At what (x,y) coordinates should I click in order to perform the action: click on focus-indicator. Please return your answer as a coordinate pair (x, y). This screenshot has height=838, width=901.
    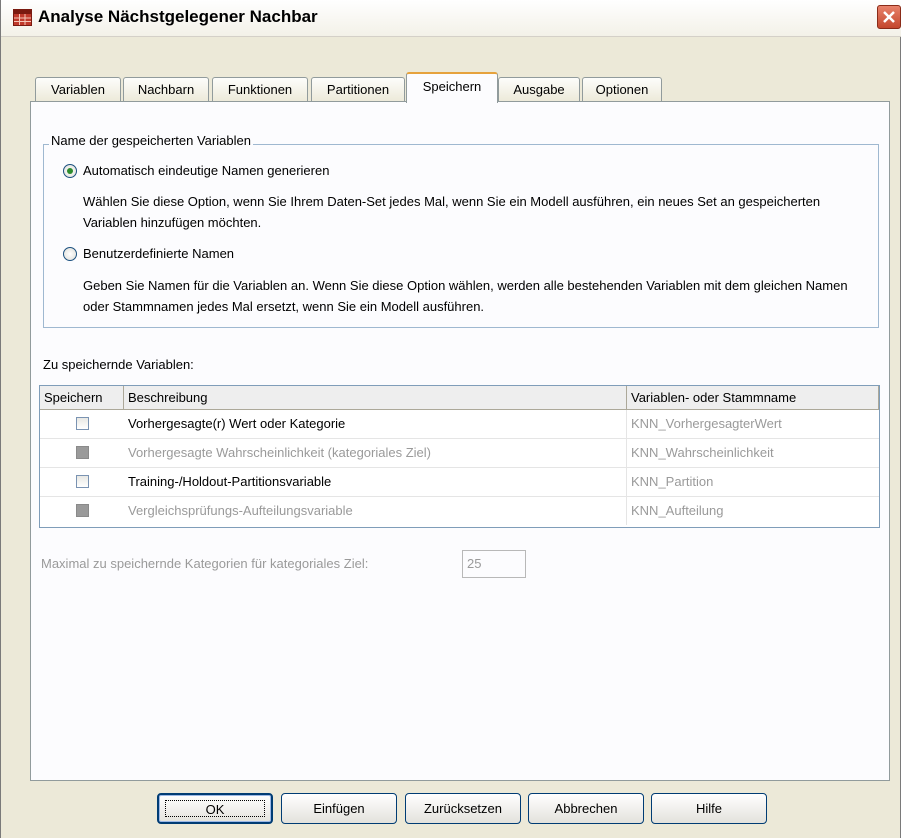
    Looking at the image, I should click on (215, 808).